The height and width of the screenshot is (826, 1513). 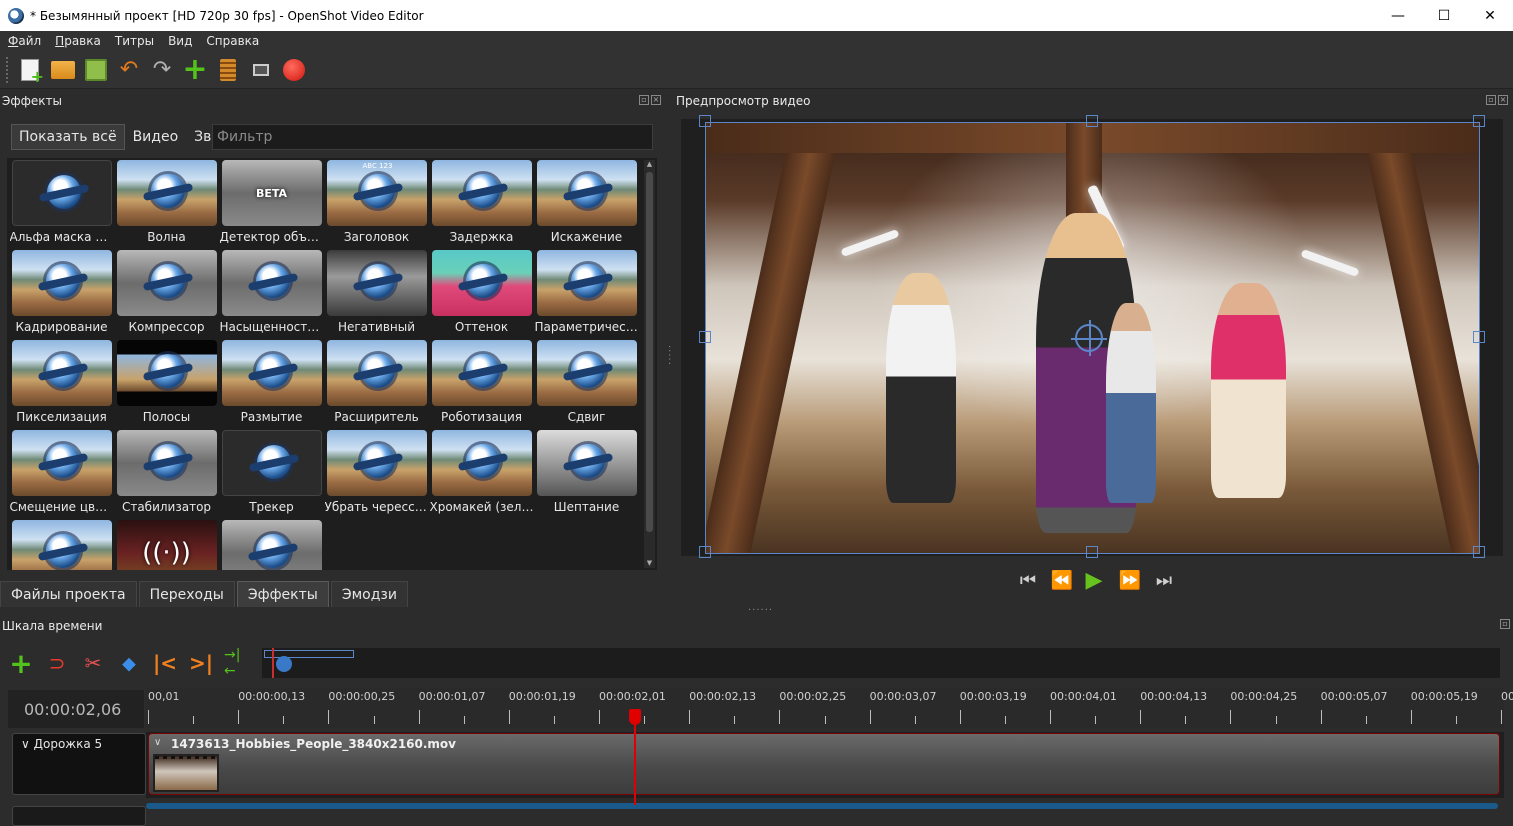 I want to click on minimize-button: —, so click(x=1398, y=15).